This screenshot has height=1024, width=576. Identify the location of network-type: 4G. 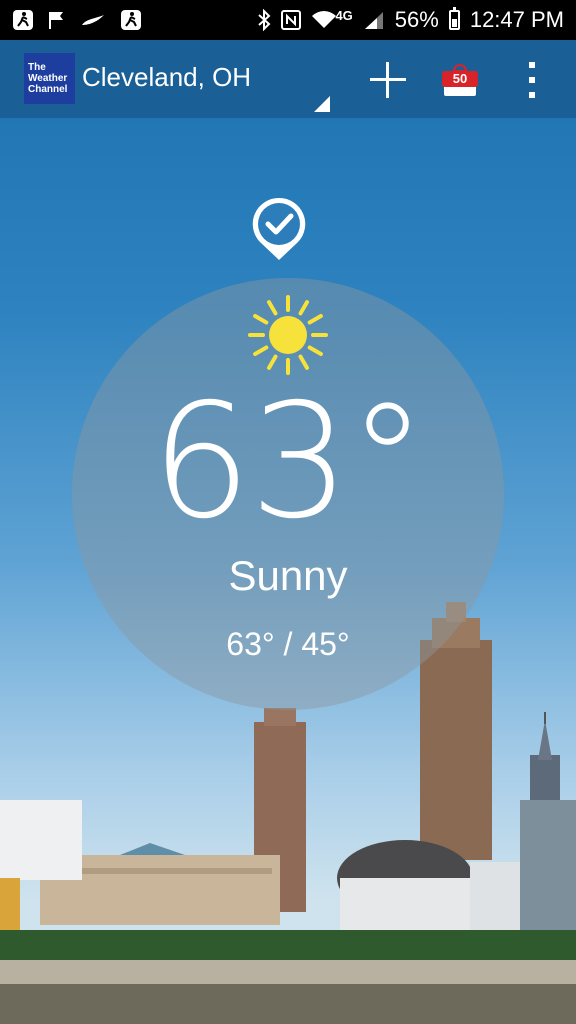
(344, 15).